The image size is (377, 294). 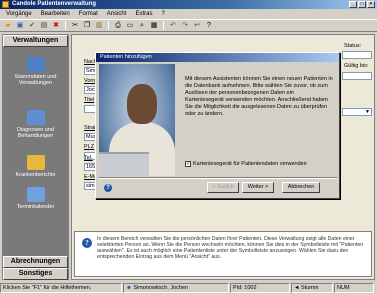 I want to click on extra-select: ▼, so click(x=357, y=112).